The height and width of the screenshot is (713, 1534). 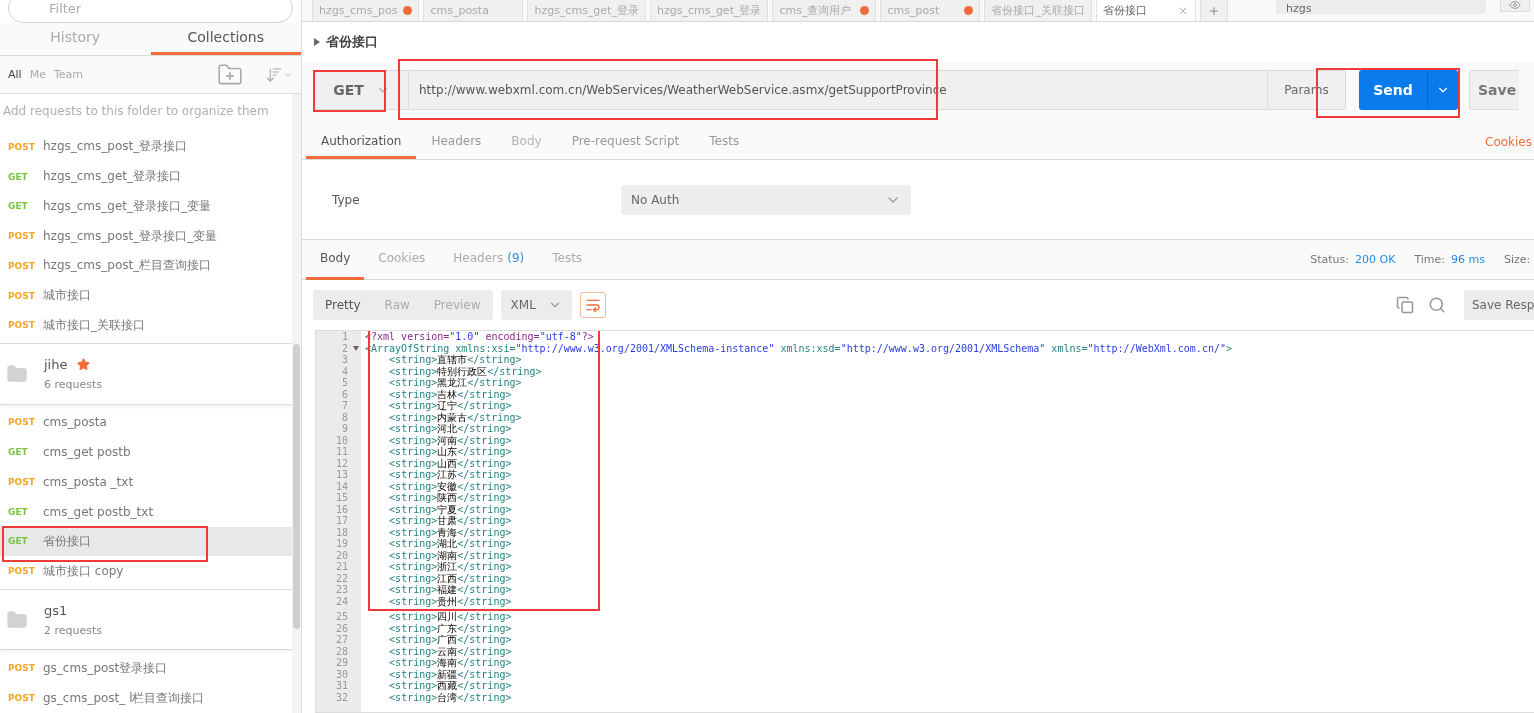 What do you see at coordinates (450, 532) in the screenshot?
I see `code-line: <string>青海</string>` at bounding box center [450, 532].